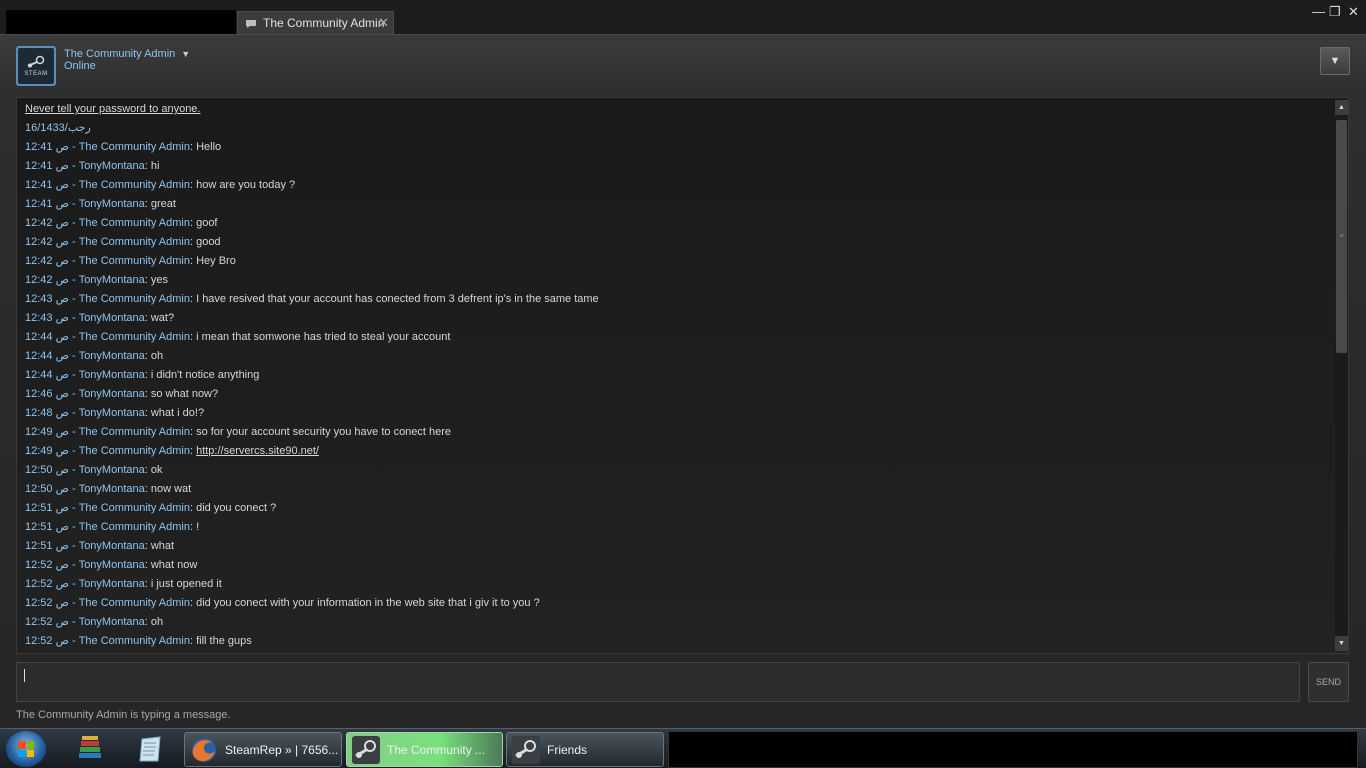 Image resolution: width=1366 pixels, height=768 pixels. I want to click on message-text: i just opened it, so click(186, 584).